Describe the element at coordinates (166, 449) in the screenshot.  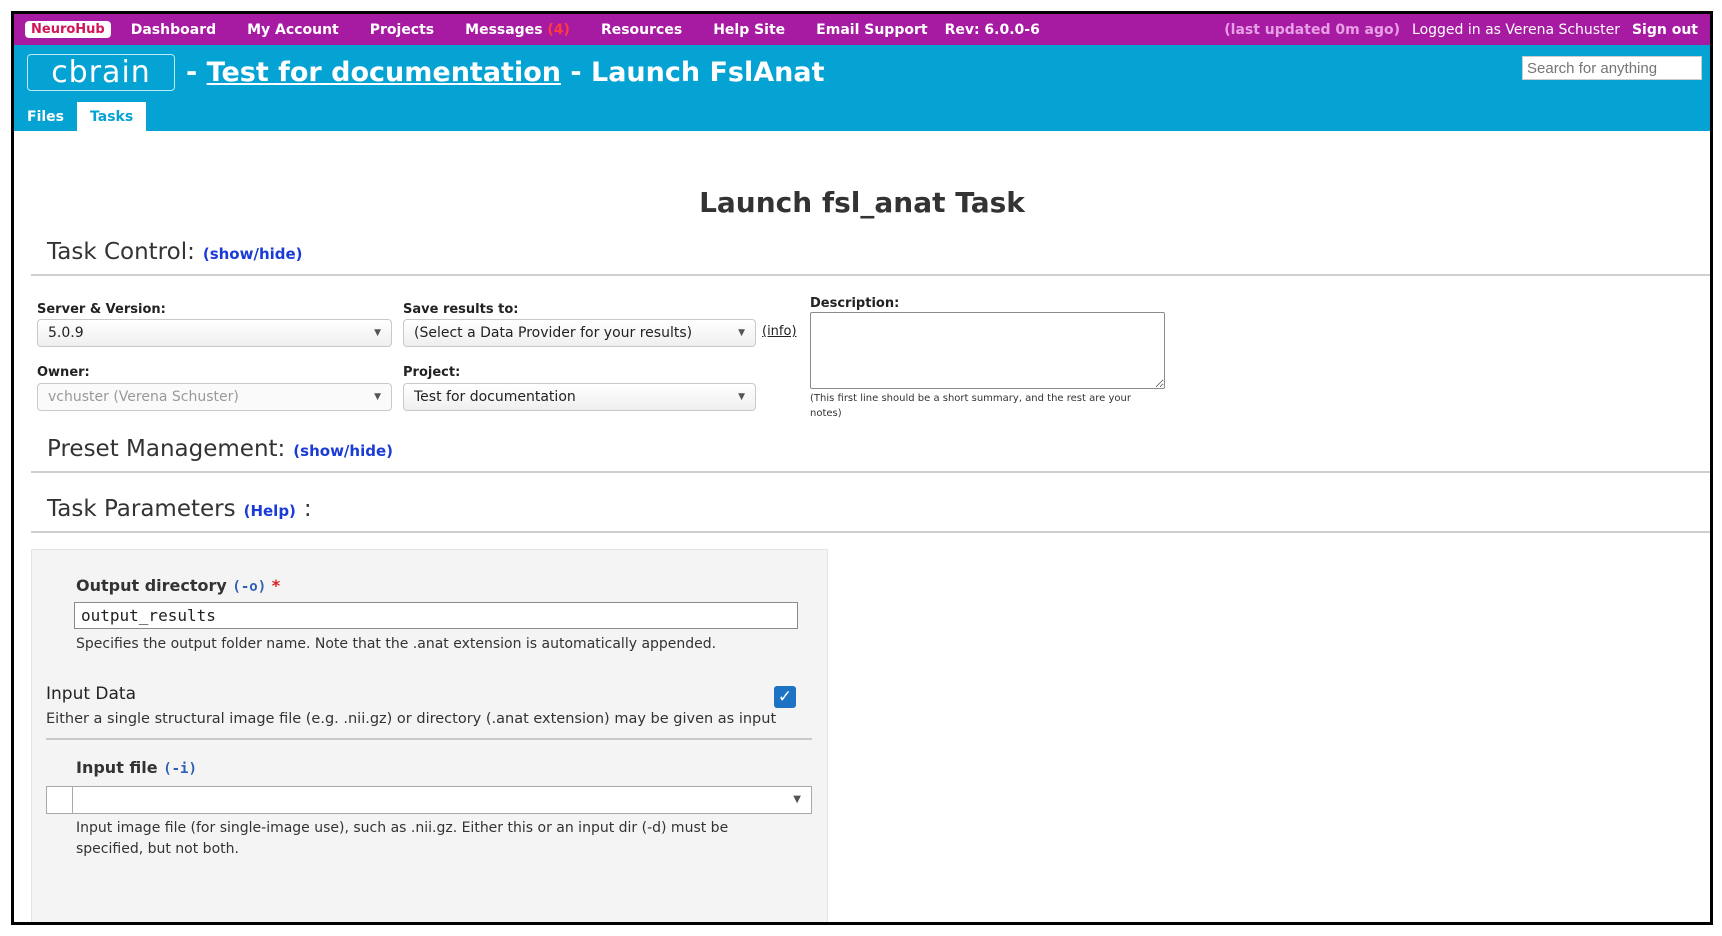
I see `preset-management-title: Preset Management:` at that location.